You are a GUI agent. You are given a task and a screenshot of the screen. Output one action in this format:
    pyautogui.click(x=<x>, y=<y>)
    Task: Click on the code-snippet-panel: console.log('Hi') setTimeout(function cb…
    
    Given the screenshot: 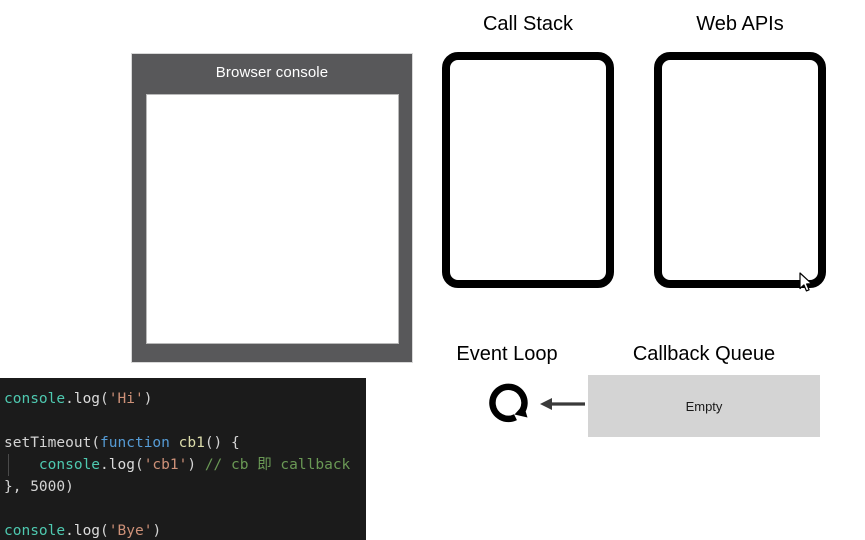 What is the action you would take?
    pyautogui.click(x=183, y=459)
    